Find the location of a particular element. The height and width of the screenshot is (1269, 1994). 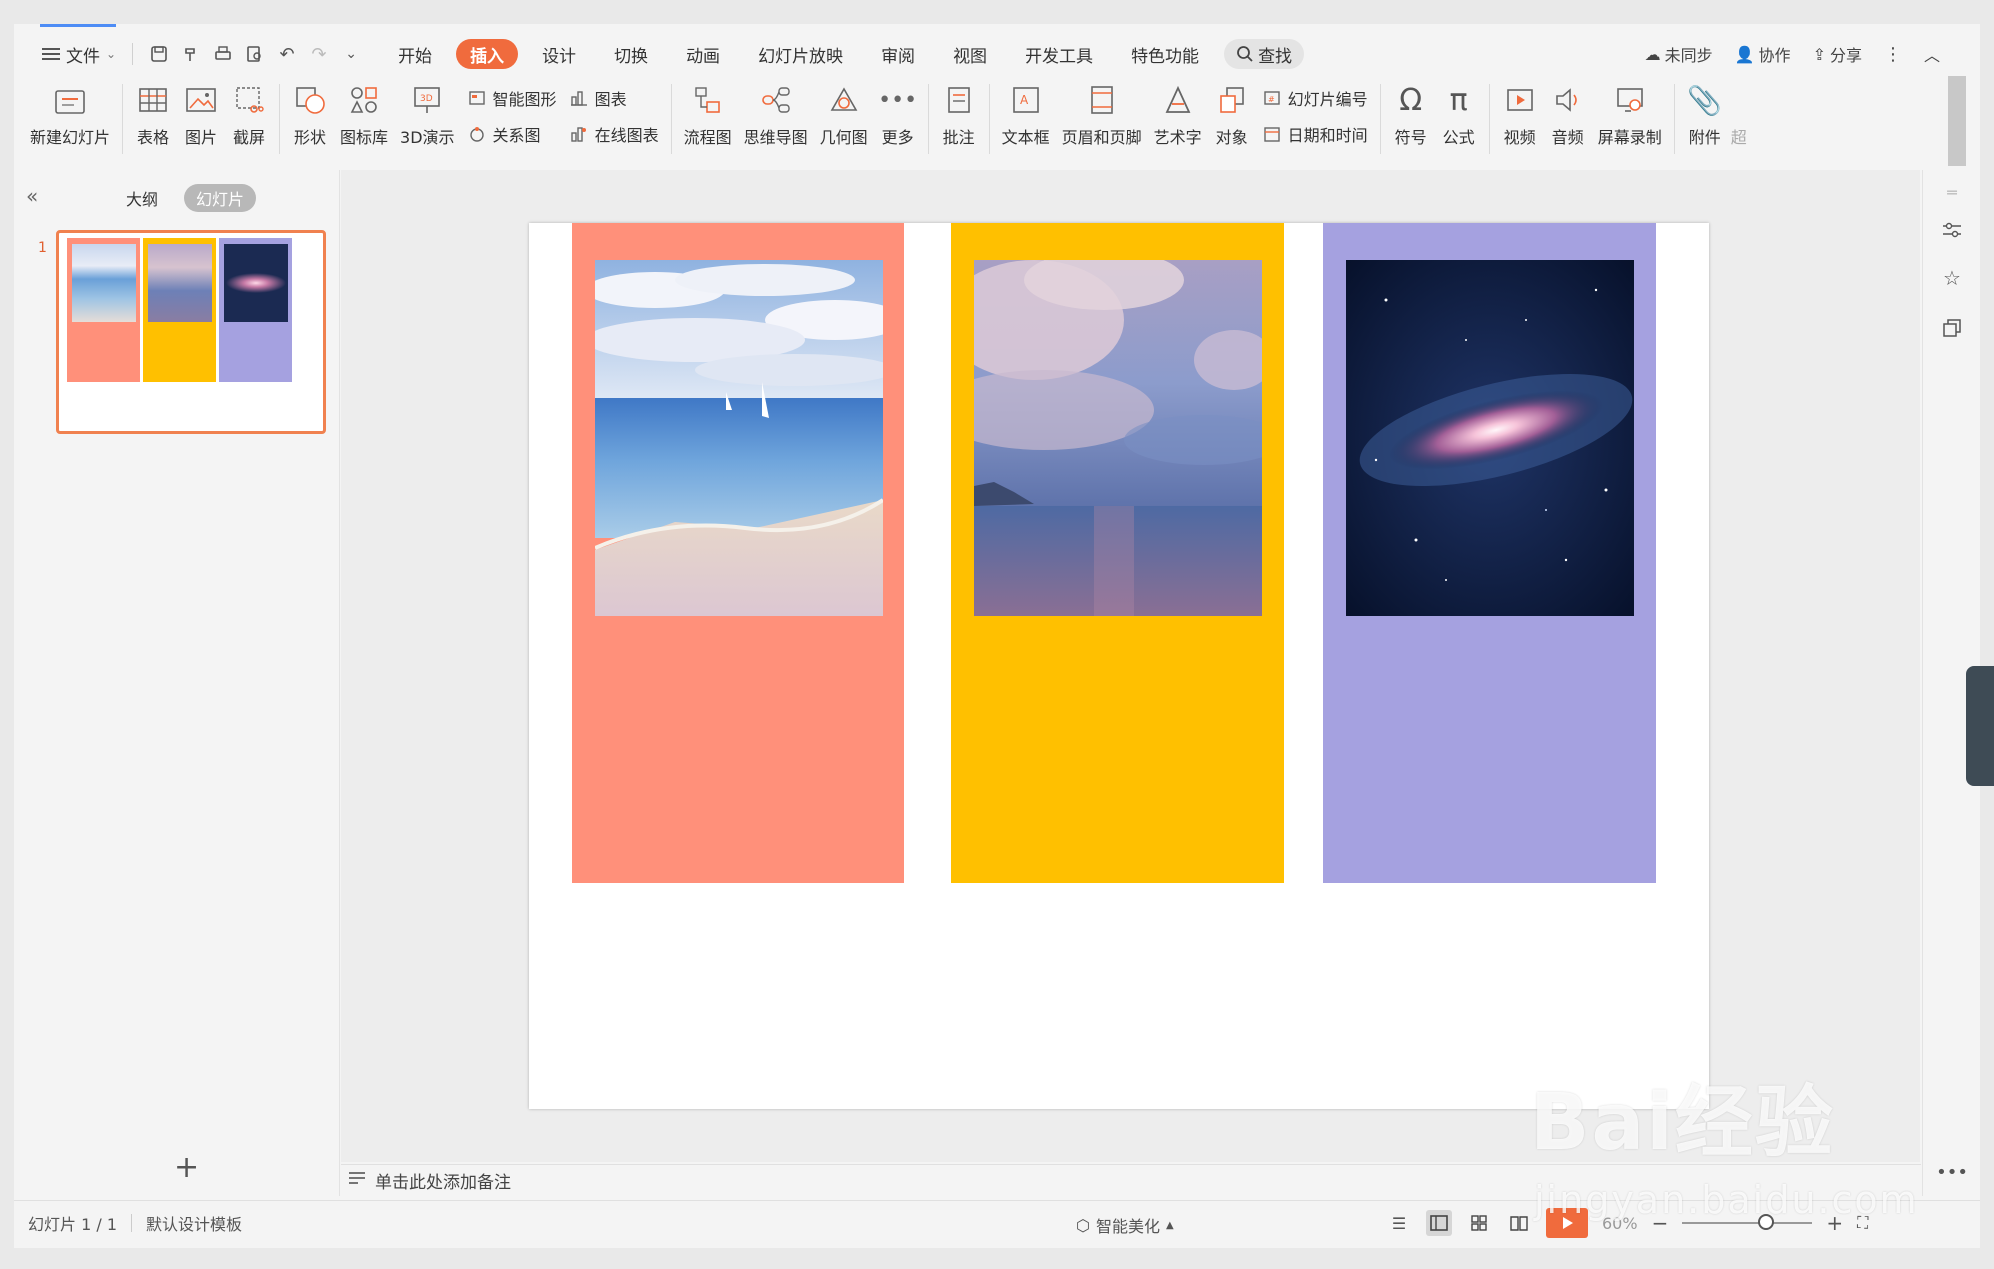

symbol-button: Ω 符号 is located at coordinates (1411, 116).